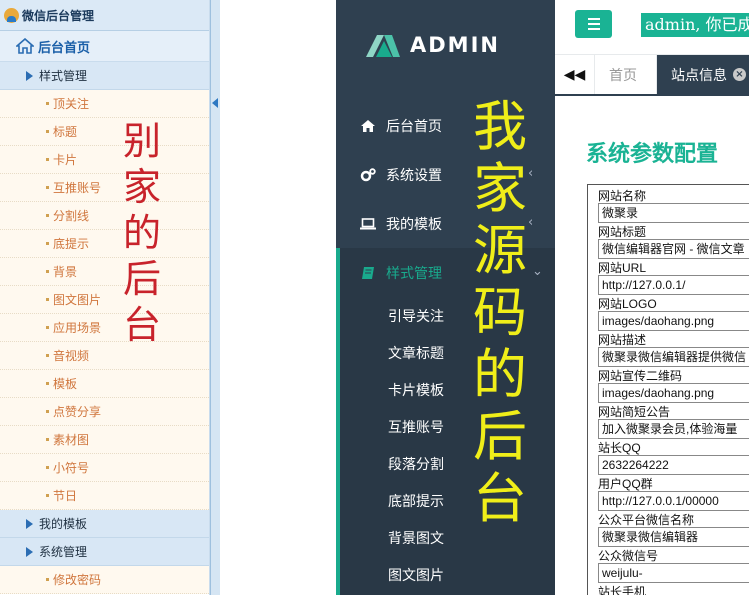  What do you see at coordinates (622, 340) in the screenshot?
I see `field-label: 网站描述` at bounding box center [622, 340].